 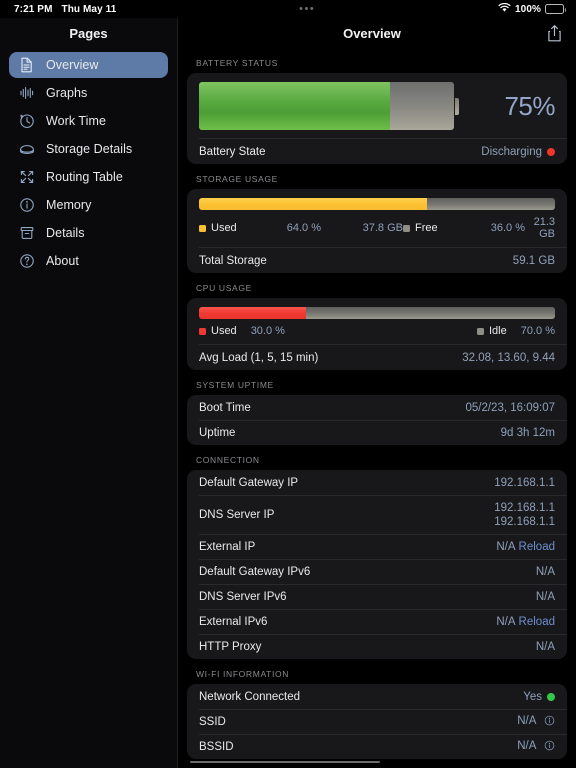 What do you see at coordinates (377, 696) in the screenshot?
I see `network-connected-row: Network Connected Yes` at bounding box center [377, 696].